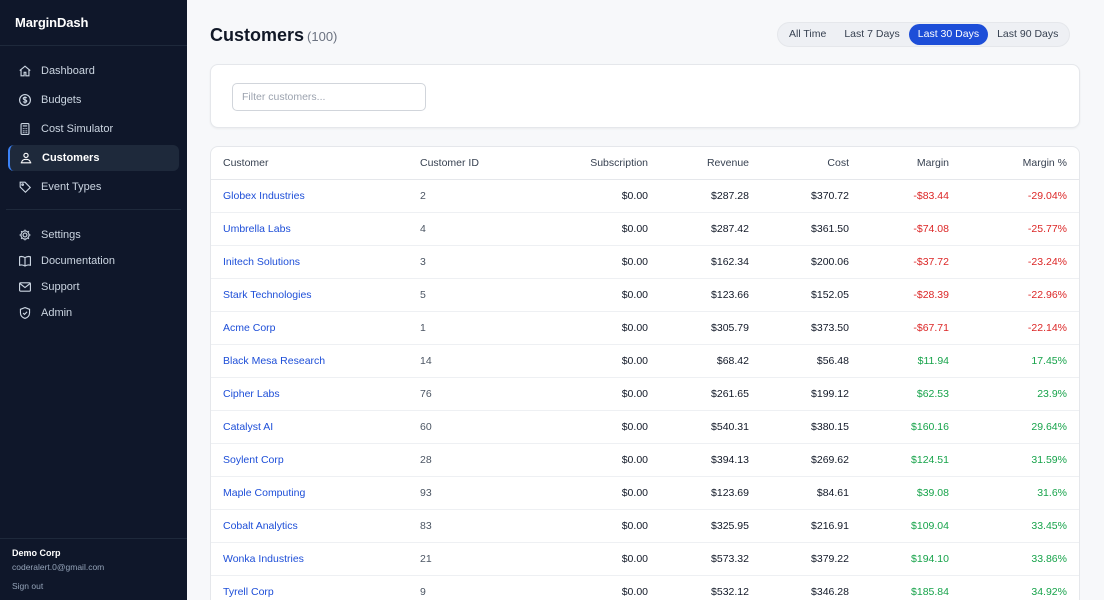  I want to click on margin-value: -$37.72, so click(911, 262).